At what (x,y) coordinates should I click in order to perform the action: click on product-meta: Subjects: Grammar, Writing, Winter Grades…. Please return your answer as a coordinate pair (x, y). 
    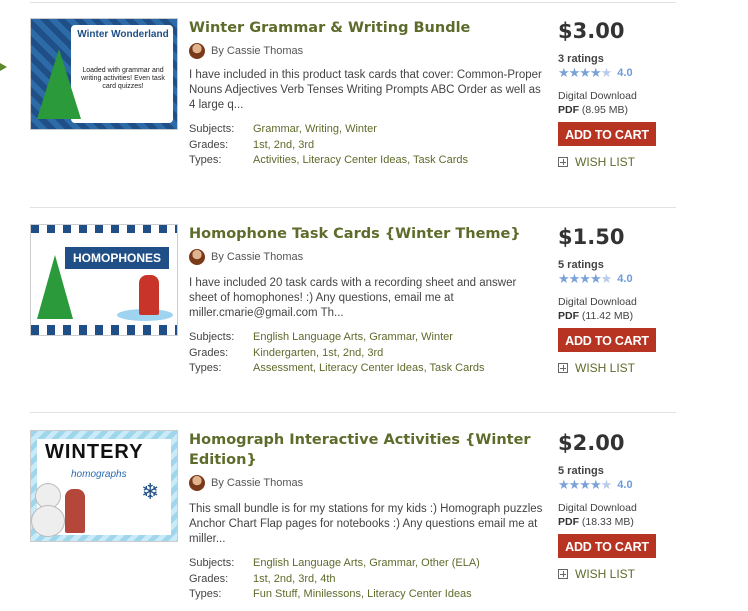
    Looking at the image, I should click on (367, 145).